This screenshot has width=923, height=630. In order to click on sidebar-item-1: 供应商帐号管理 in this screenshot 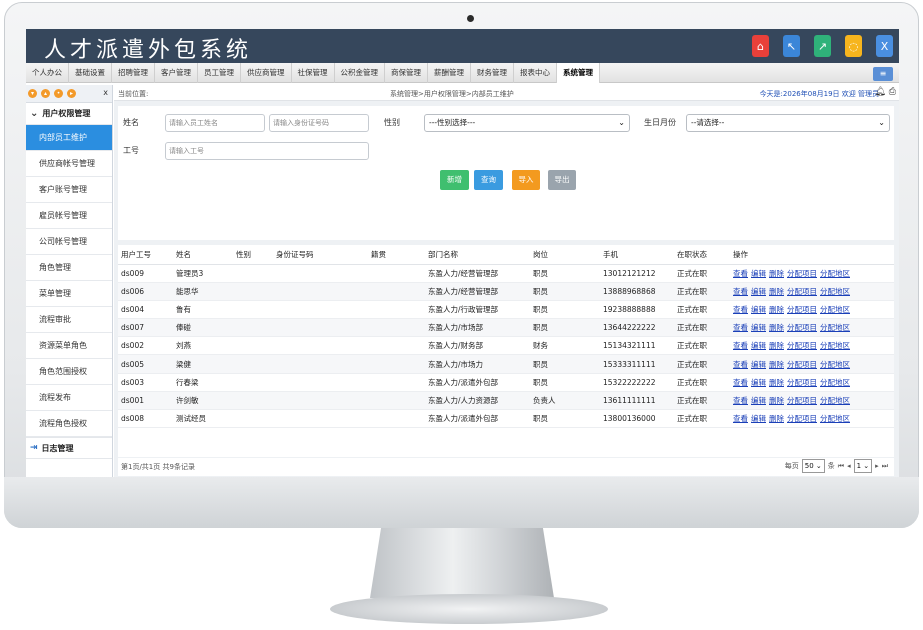, I will do `click(69, 164)`.